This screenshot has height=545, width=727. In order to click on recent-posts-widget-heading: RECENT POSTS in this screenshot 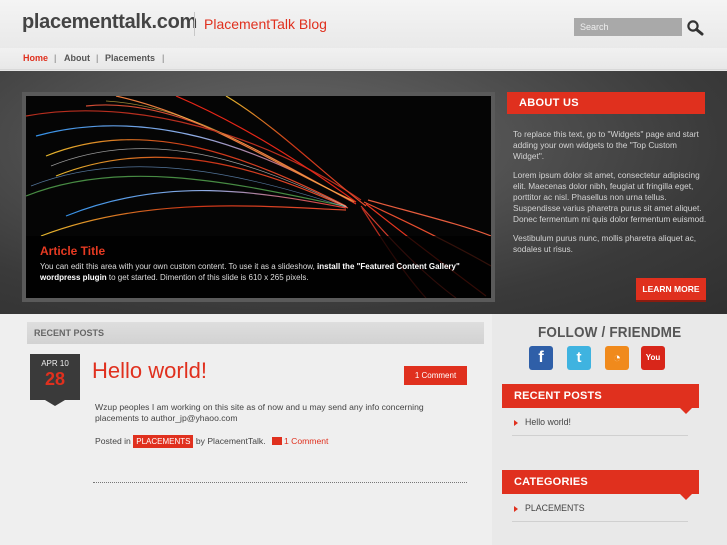, I will do `click(600, 396)`.